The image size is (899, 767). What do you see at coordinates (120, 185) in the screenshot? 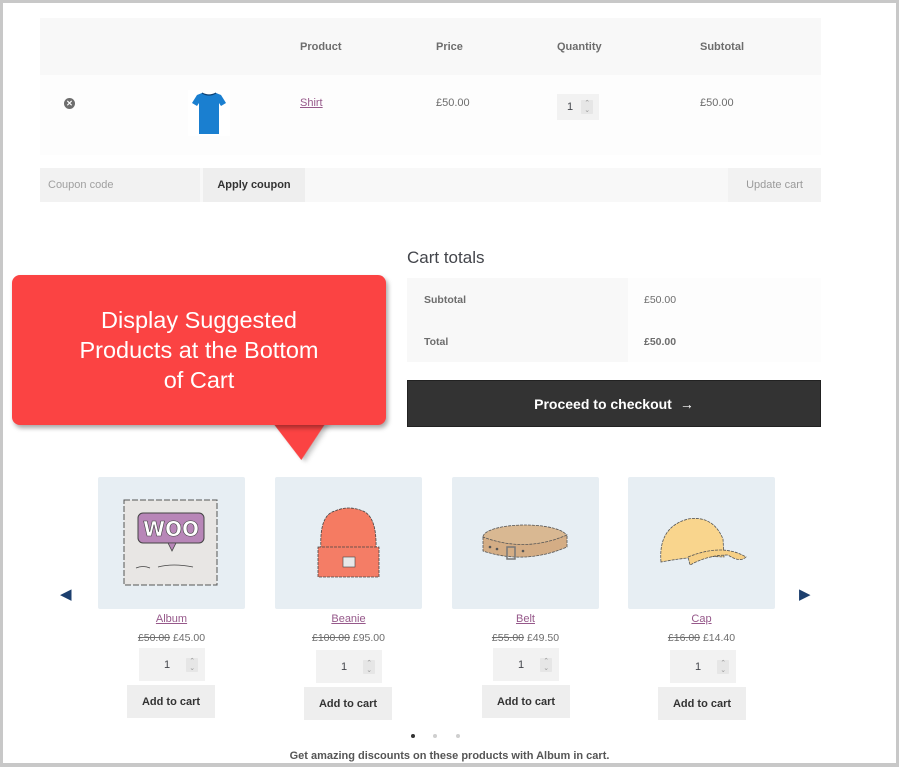
I see `coupon-code-input` at bounding box center [120, 185].